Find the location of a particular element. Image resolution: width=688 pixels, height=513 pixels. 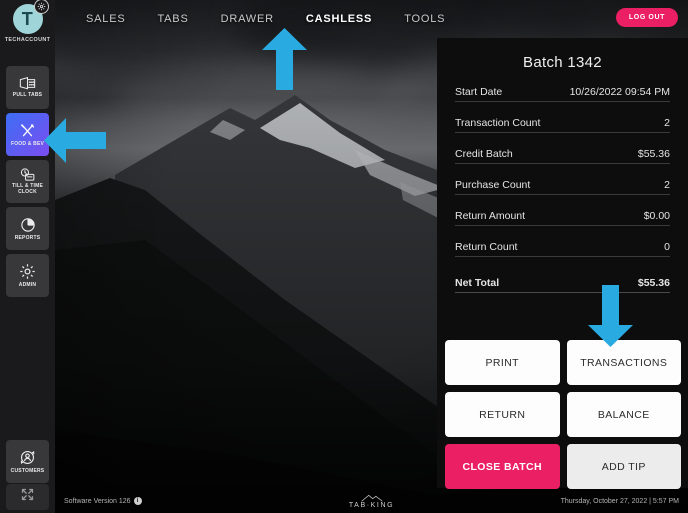

add-tip-button: ADD TIP is located at coordinates (623, 466).